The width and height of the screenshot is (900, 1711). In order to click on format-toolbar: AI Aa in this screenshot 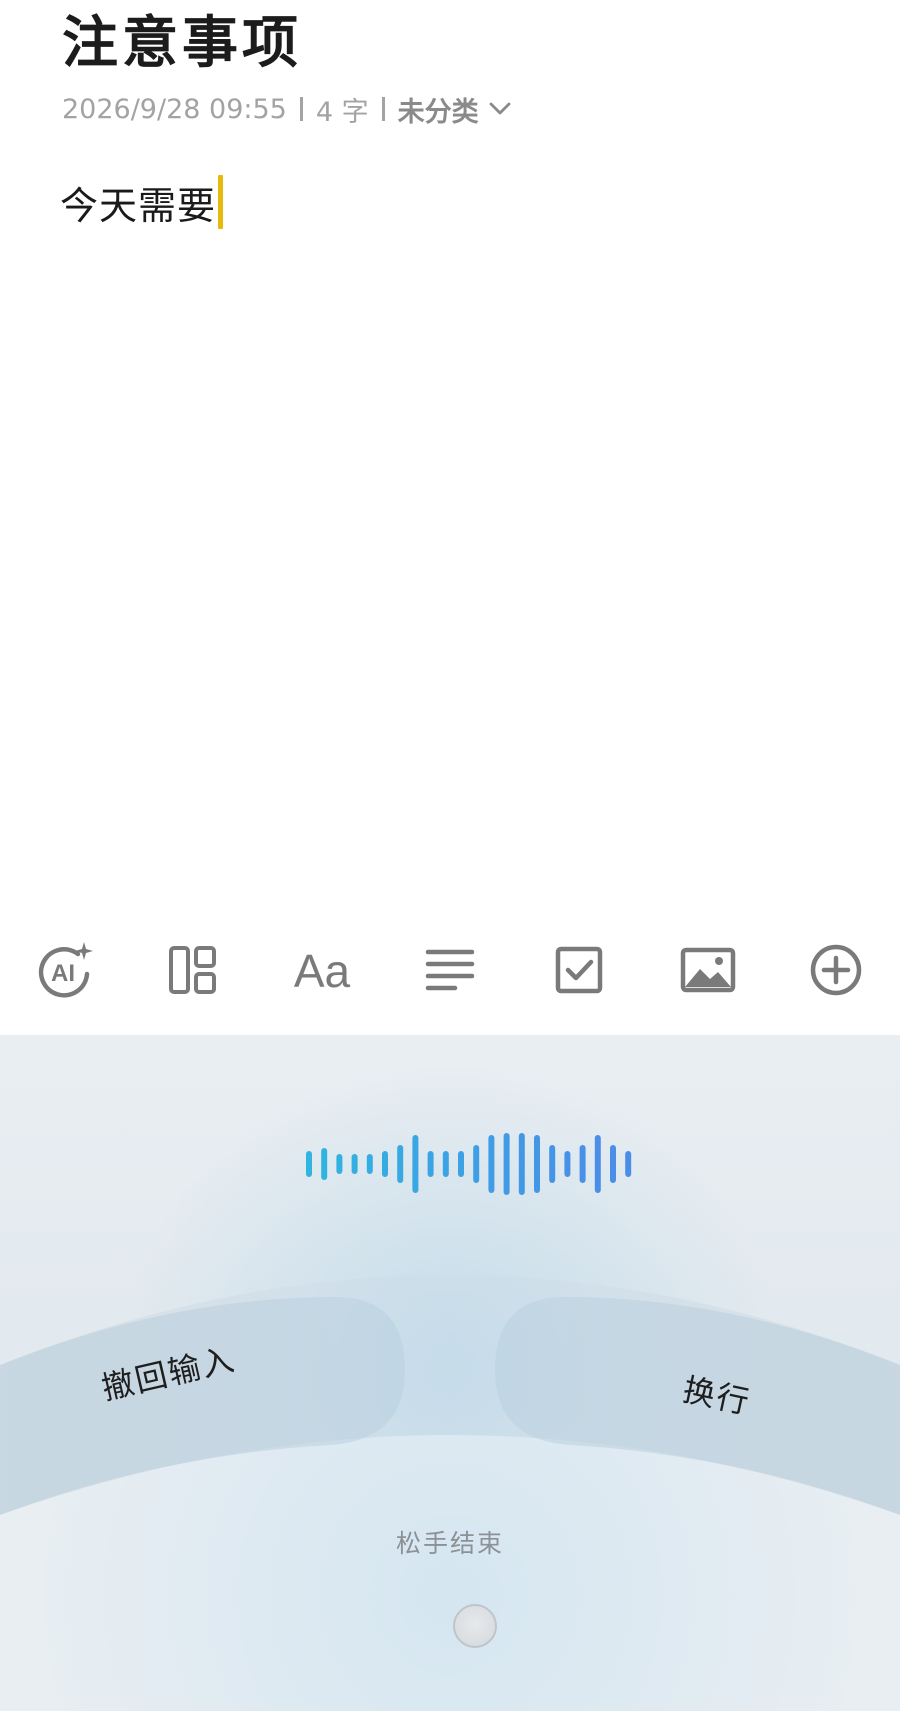, I will do `click(450, 970)`.